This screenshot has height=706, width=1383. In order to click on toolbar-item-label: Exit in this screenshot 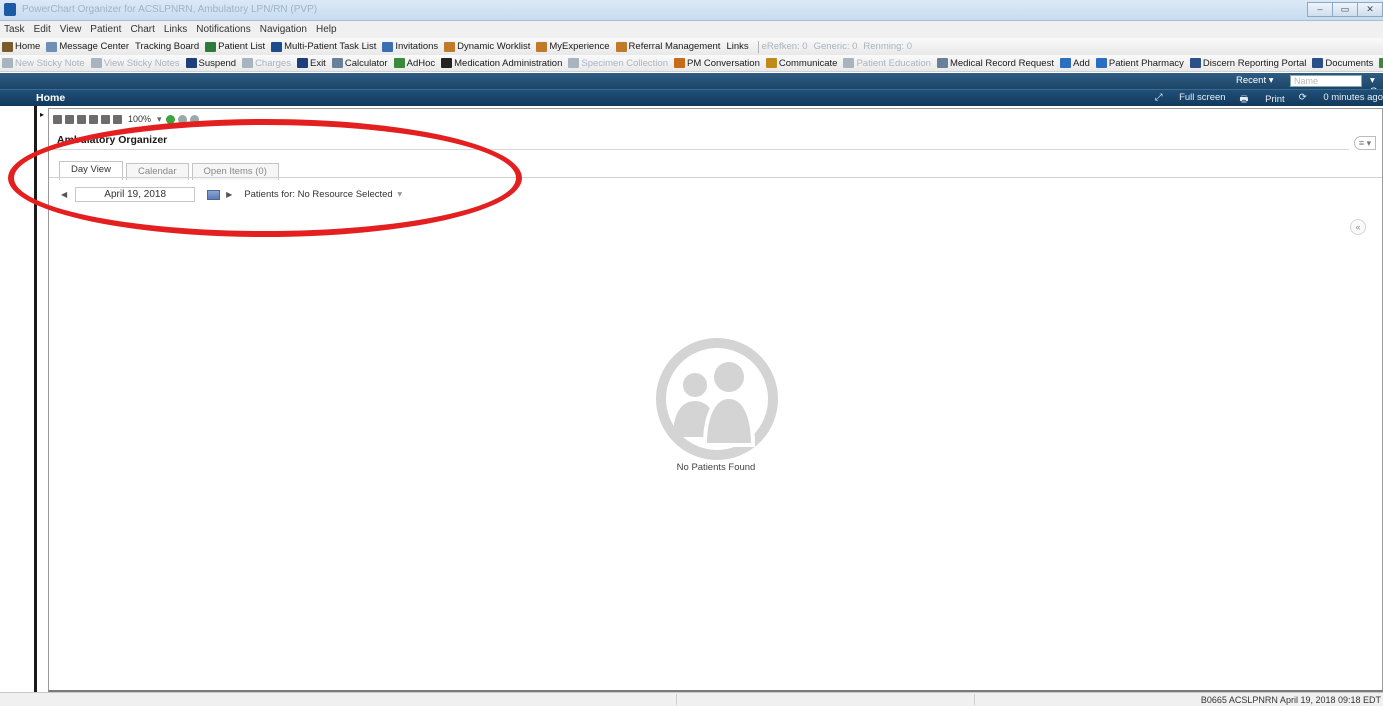, I will do `click(317, 63)`.